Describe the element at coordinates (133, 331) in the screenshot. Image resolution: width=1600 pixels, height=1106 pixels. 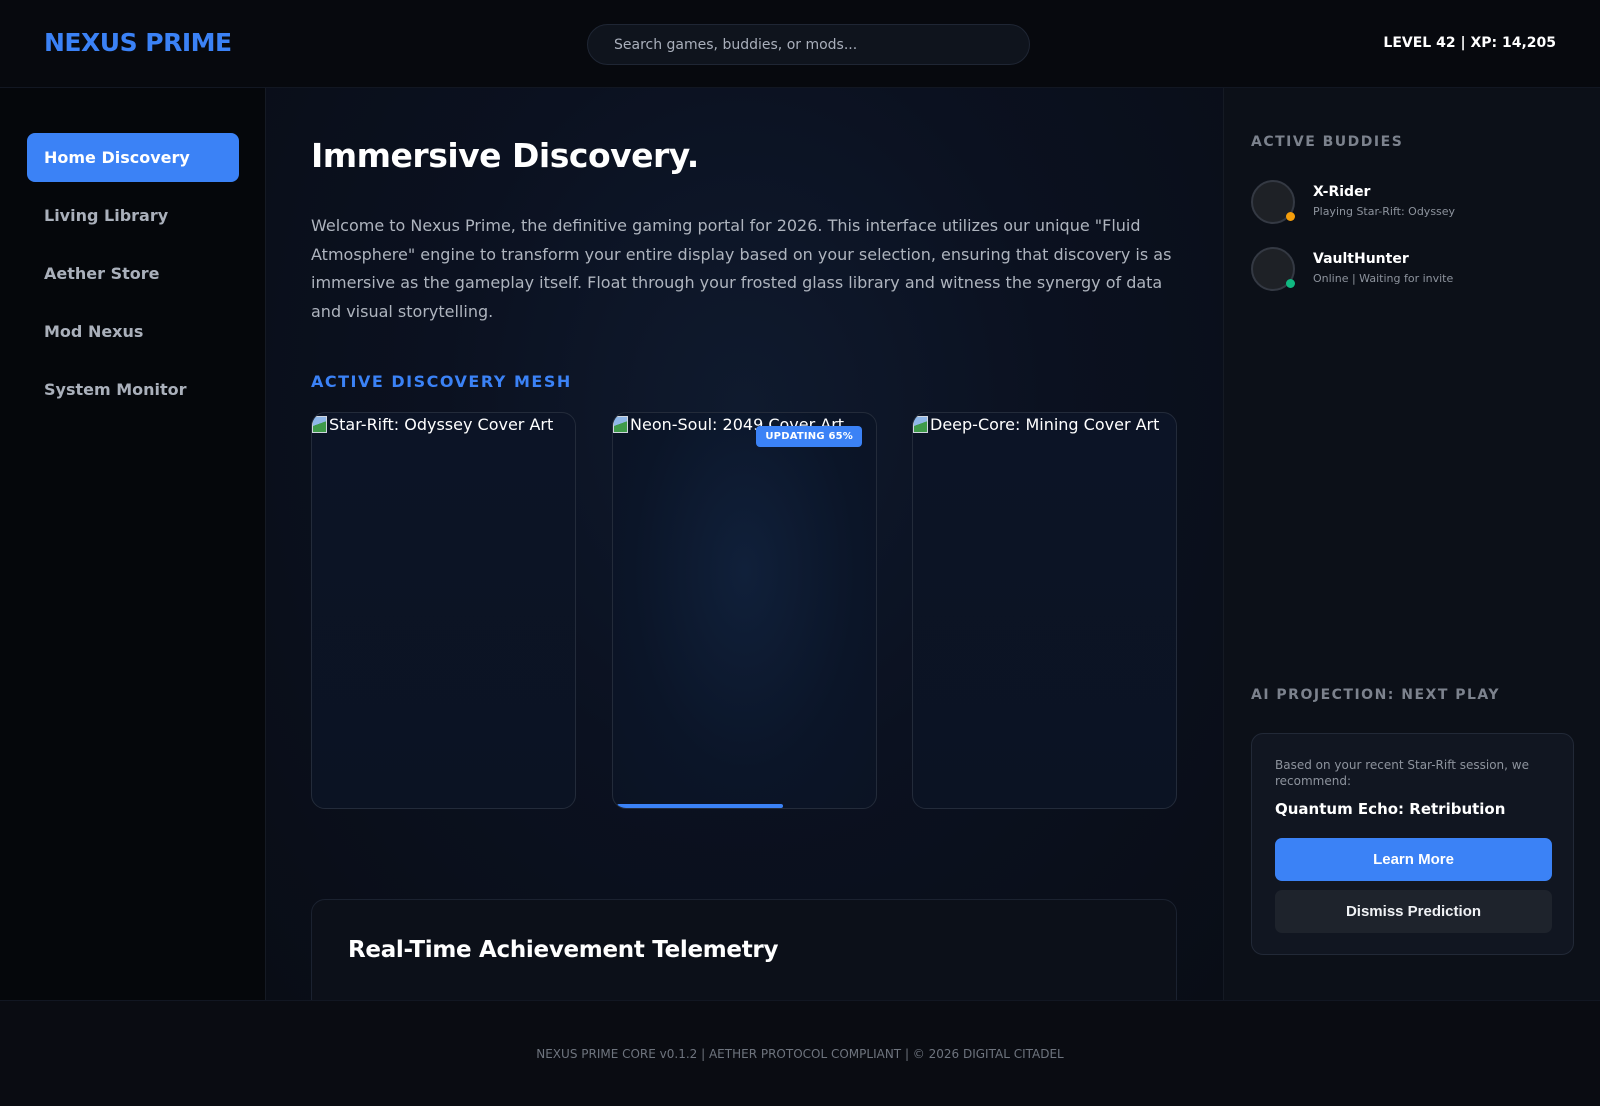
I see `sidebar-item-mod-nexus: Mod Nexus` at that location.